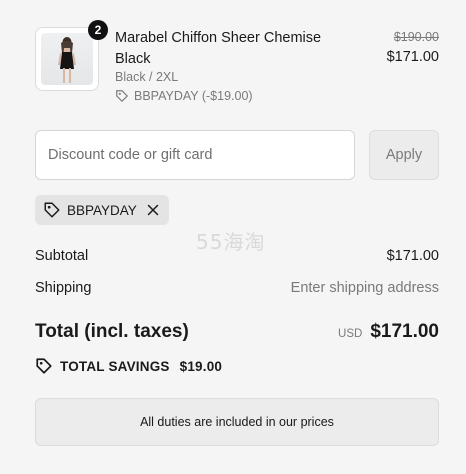 The height and width of the screenshot is (474, 466). I want to click on shipping-row: Shipping Enter shipping address, so click(237, 288).